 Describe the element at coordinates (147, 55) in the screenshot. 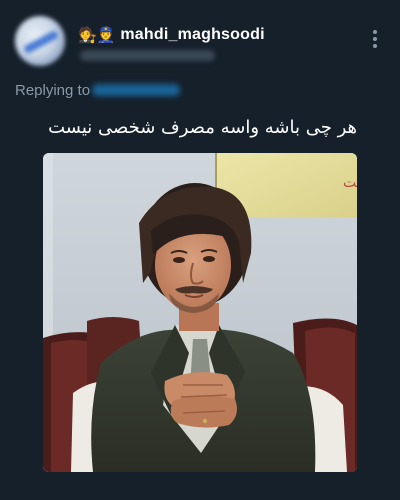

I see `author-handle-redacted` at that location.